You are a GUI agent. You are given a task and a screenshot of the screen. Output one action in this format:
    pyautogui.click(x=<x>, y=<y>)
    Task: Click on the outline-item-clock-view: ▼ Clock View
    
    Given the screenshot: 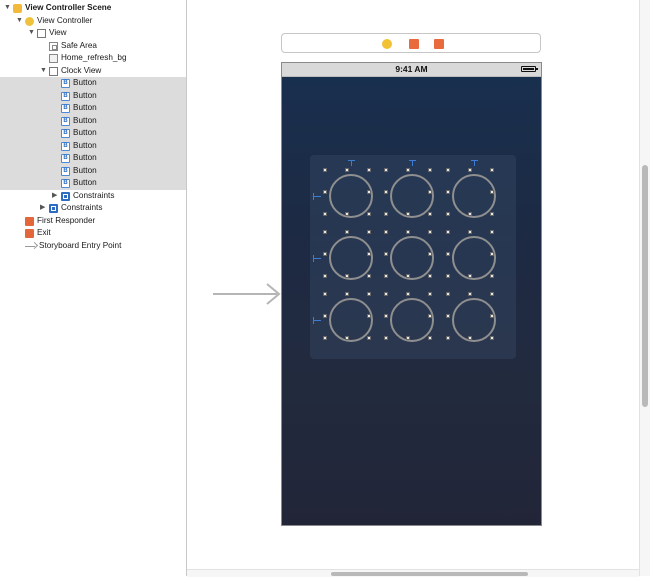 What is the action you would take?
    pyautogui.click(x=93, y=71)
    